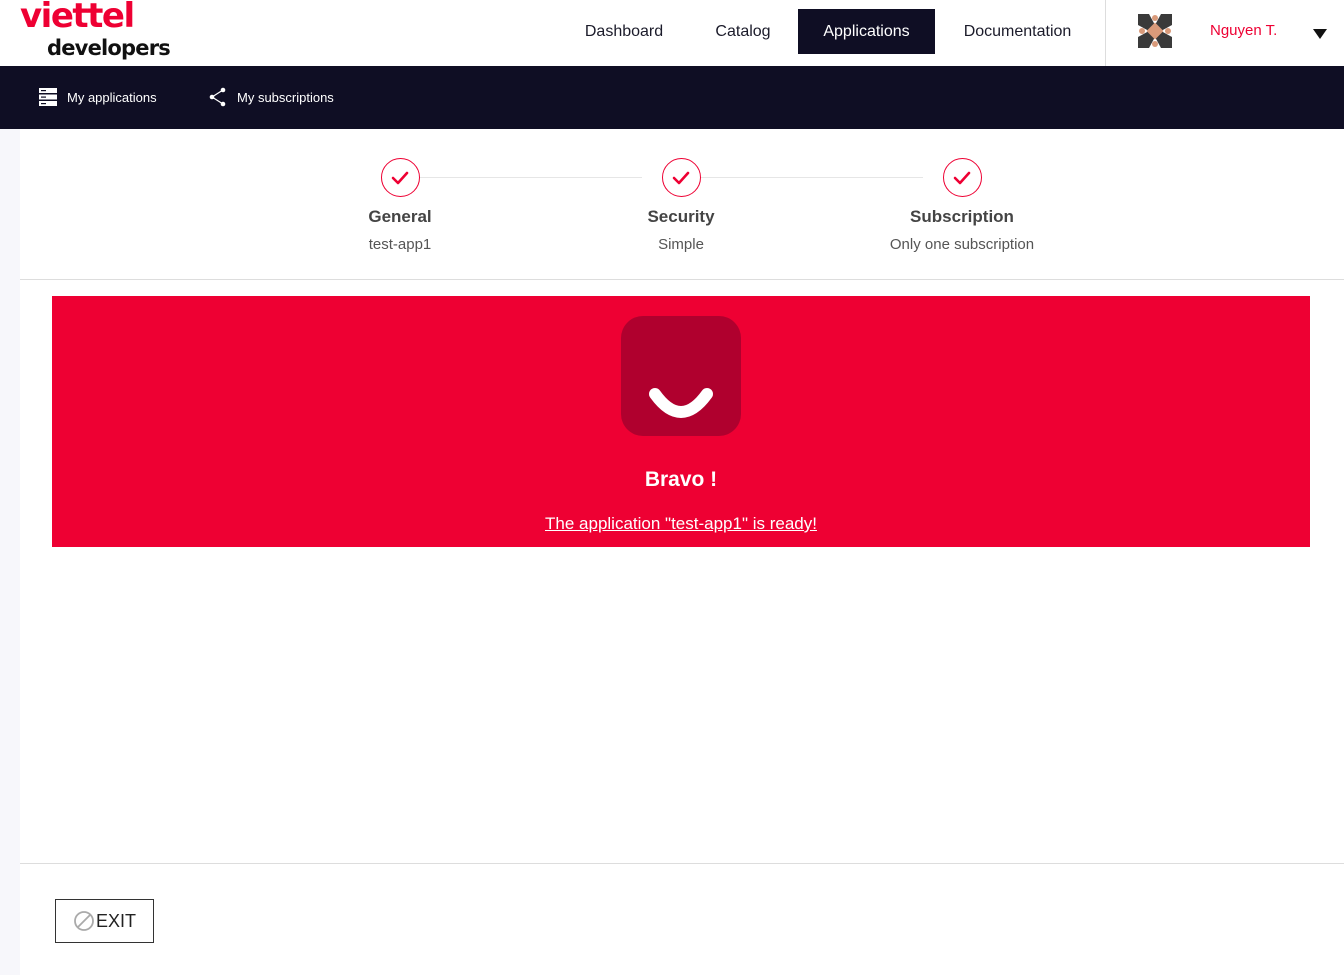 The width and height of the screenshot is (1344, 975). I want to click on step-value: Simple, so click(681, 244).